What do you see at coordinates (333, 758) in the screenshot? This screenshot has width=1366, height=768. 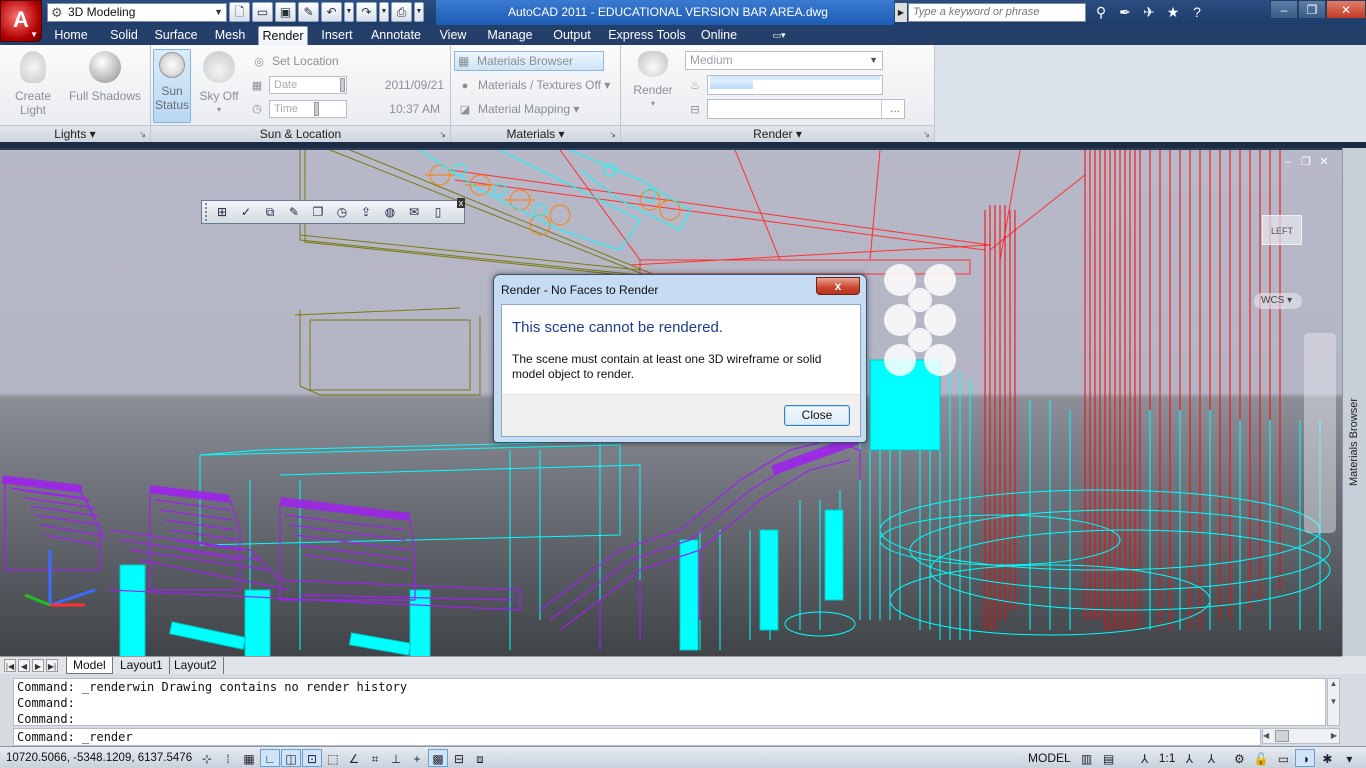 I see `3d-osnap-icon: ⬚` at bounding box center [333, 758].